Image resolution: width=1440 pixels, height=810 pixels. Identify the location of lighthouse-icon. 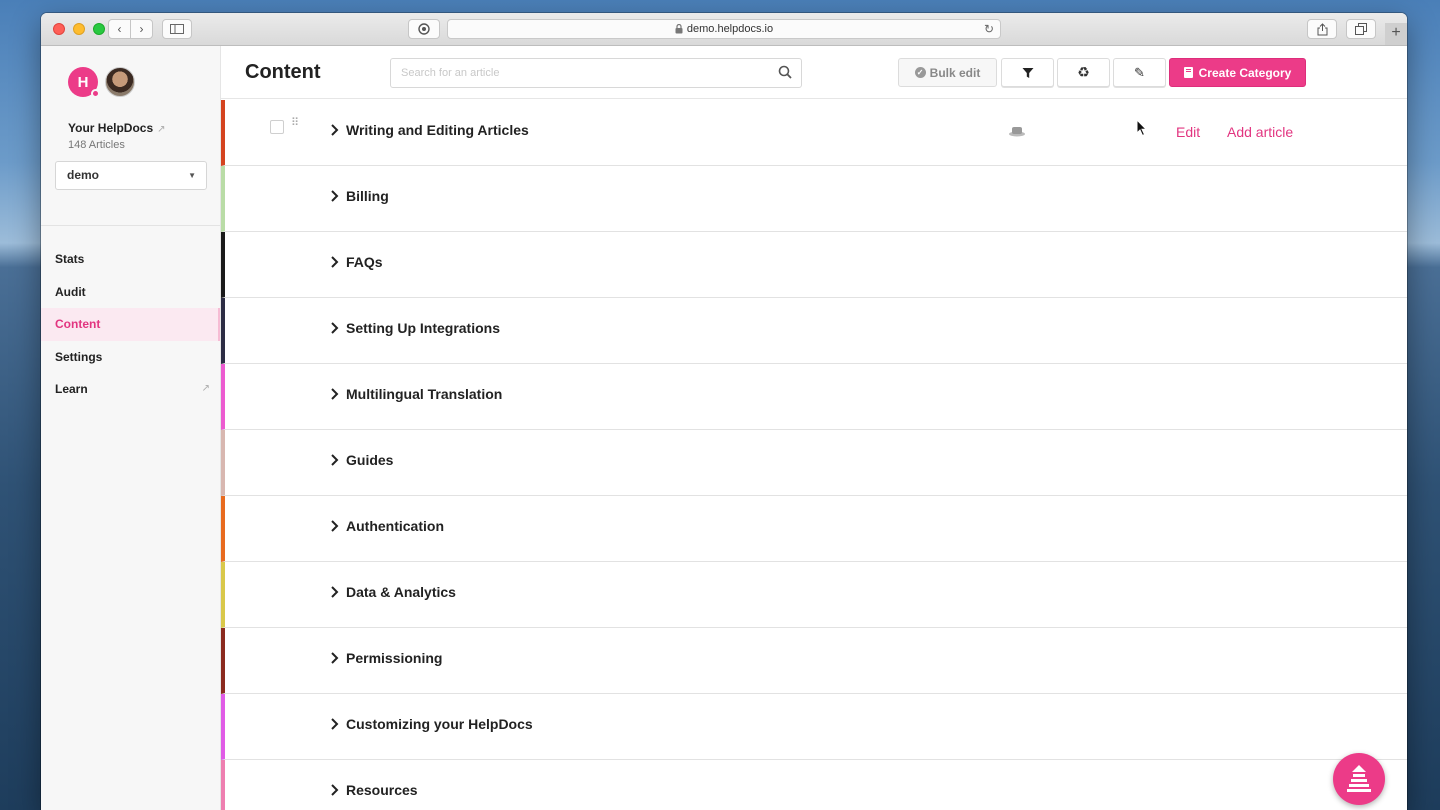
(1359, 778).